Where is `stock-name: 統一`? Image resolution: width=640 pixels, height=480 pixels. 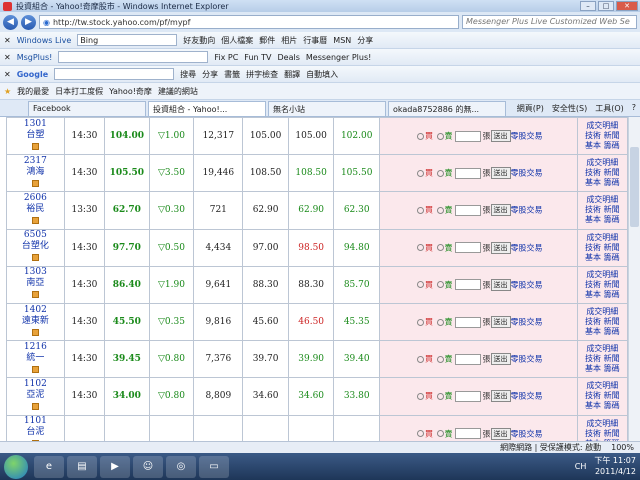
stock-name: 統一 is located at coordinates (35, 358).